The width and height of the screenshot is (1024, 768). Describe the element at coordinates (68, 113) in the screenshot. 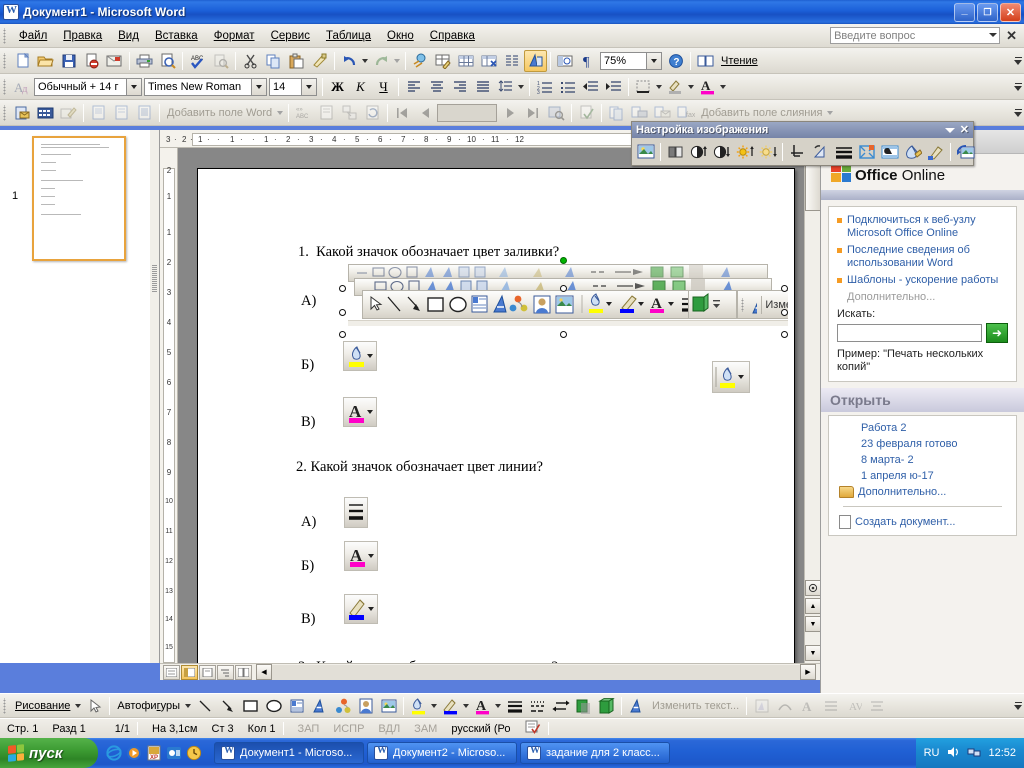

I see `edit-recipients-icon` at that location.